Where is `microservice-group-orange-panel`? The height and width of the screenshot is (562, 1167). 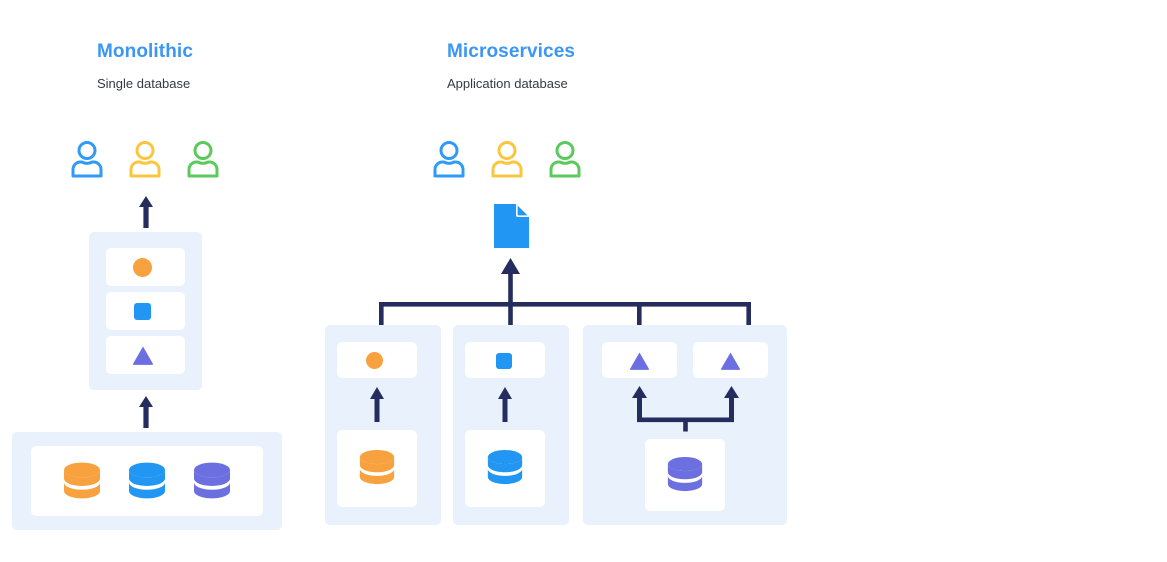 microservice-group-orange-panel is located at coordinates (383, 425).